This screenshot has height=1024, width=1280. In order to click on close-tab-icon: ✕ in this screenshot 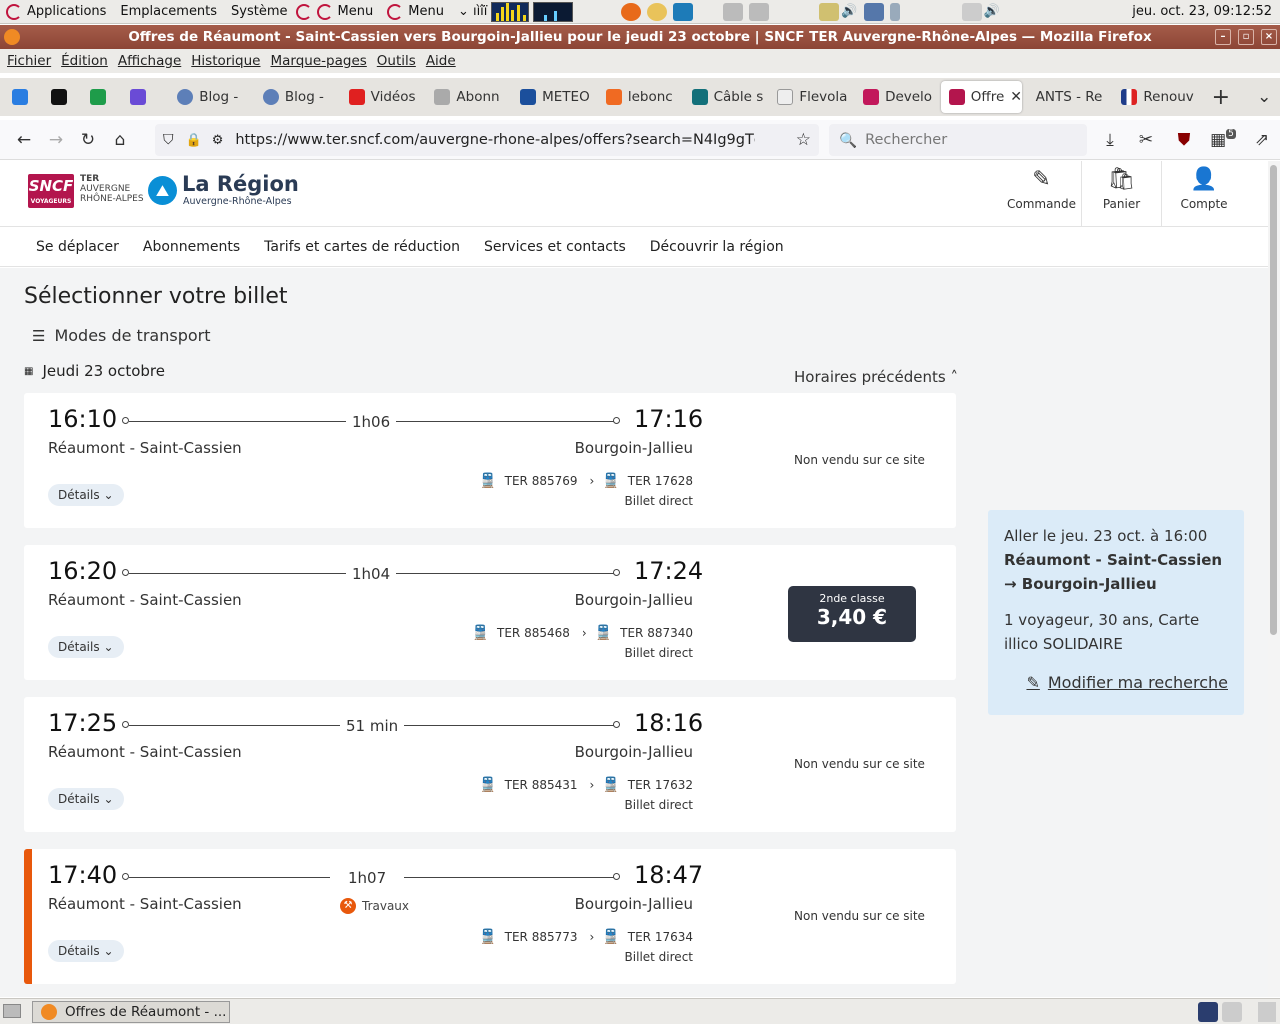, I will do `click(1015, 97)`.